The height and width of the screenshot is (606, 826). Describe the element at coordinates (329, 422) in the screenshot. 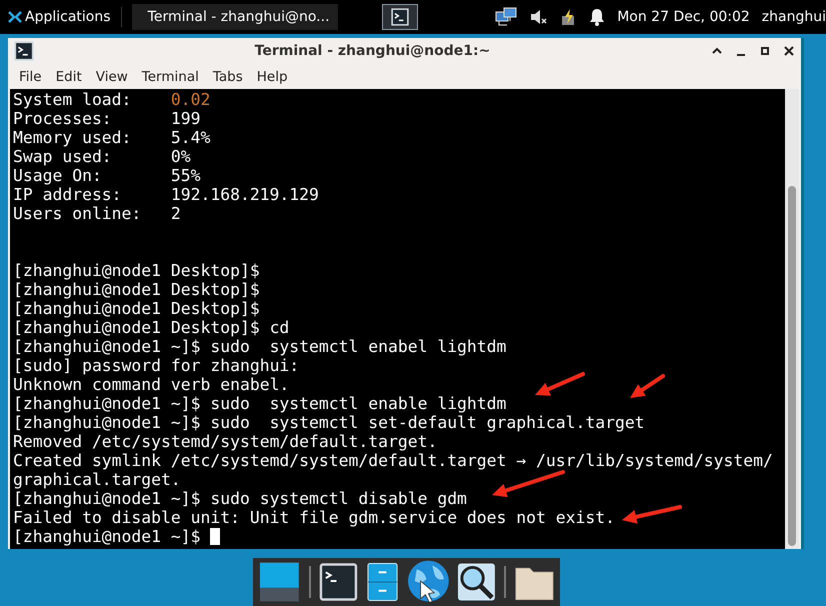

I see `terminal-line: [zhanghui@node1 ~]$ sudo systemctl set-default graphical.target` at that location.